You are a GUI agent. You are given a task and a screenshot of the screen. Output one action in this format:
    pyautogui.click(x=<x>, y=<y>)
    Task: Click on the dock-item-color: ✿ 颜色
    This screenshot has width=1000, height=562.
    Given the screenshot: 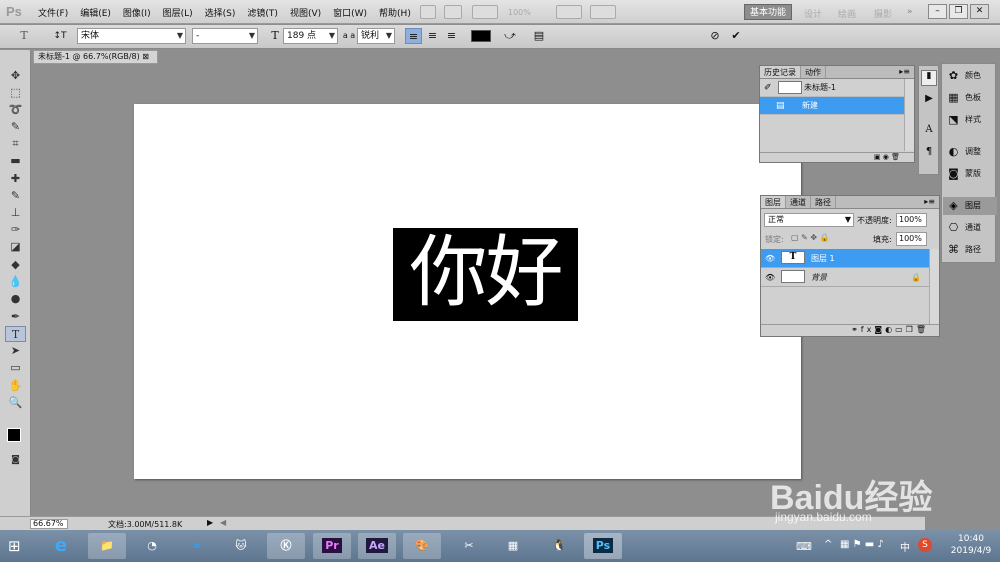 What is the action you would take?
    pyautogui.click(x=970, y=76)
    